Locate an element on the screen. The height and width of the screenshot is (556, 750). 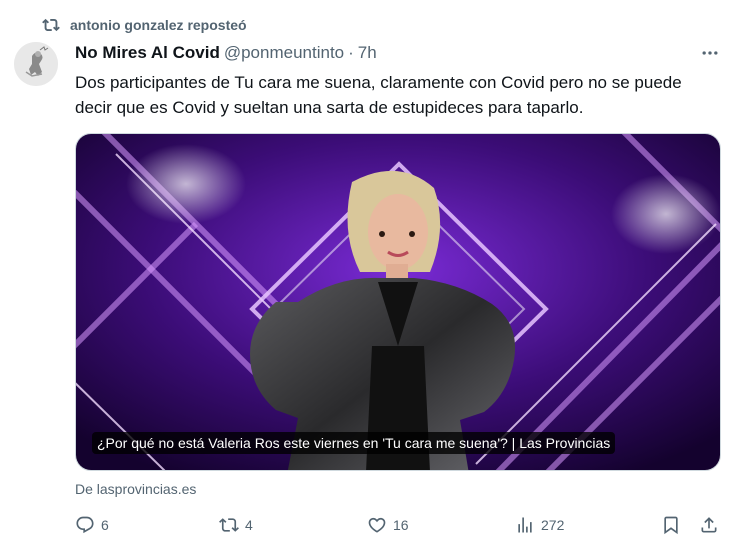
reply-count: 6 is located at coordinates (105, 525).